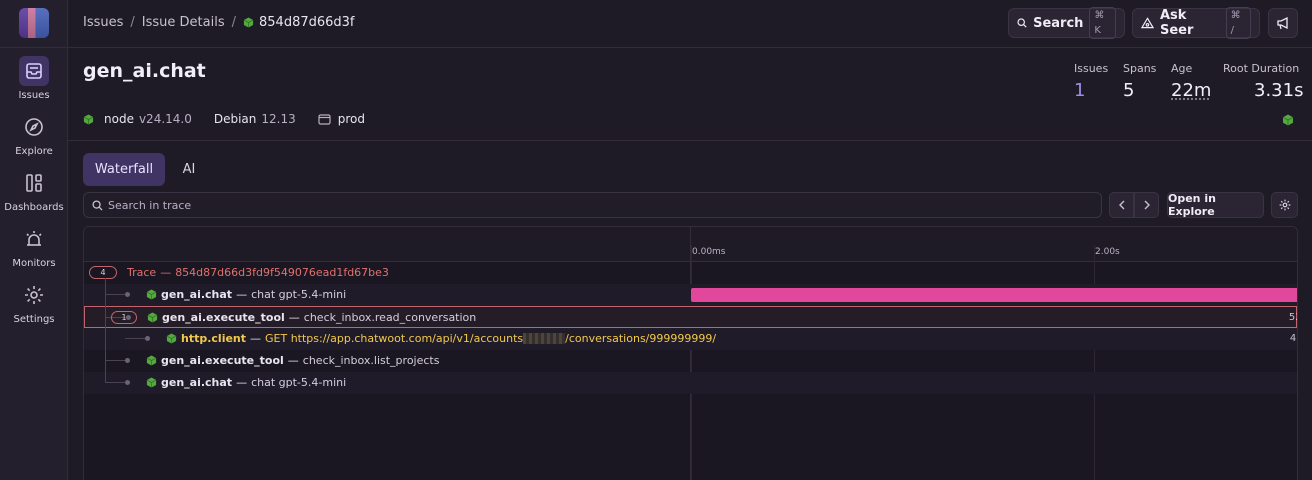 Image resolution: width=1312 pixels, height=480 pixels. I want to click on siren-icon, so click(34, 239).